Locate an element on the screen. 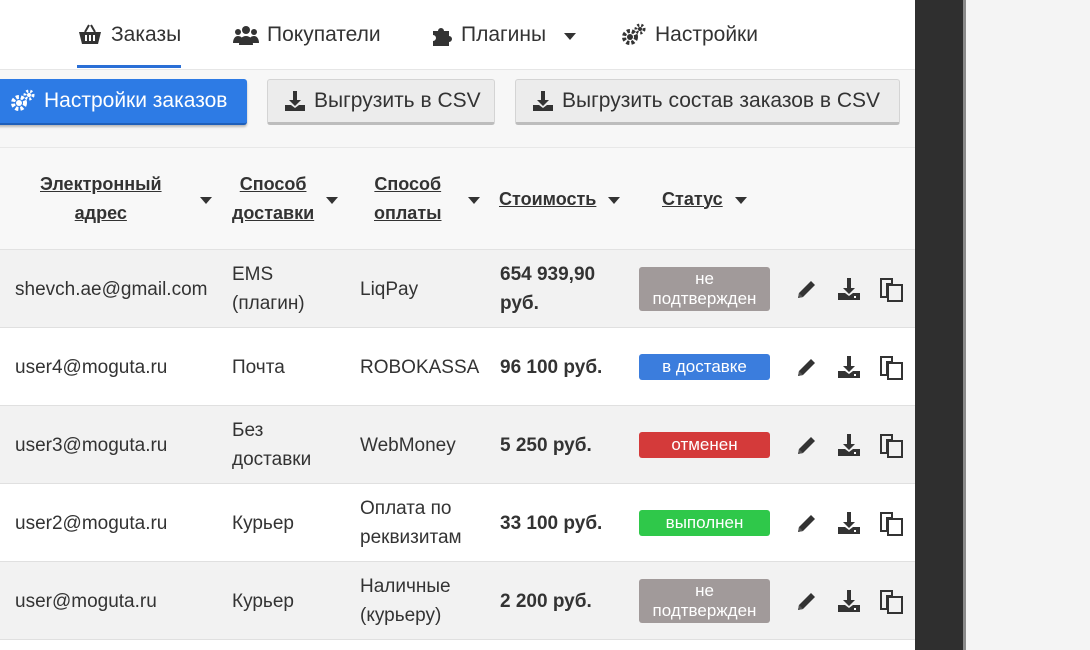  cell-payment-line: (курьеру) is located at coordinates (401, 615).